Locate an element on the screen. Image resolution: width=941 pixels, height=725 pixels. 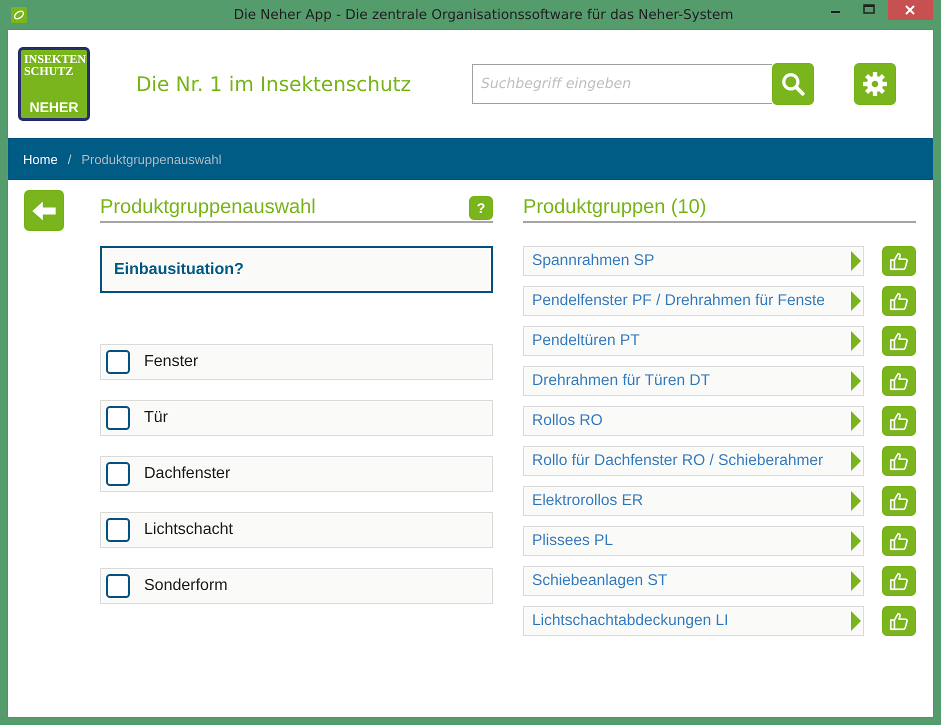
settings-icon is located at coordinates (875, 84).